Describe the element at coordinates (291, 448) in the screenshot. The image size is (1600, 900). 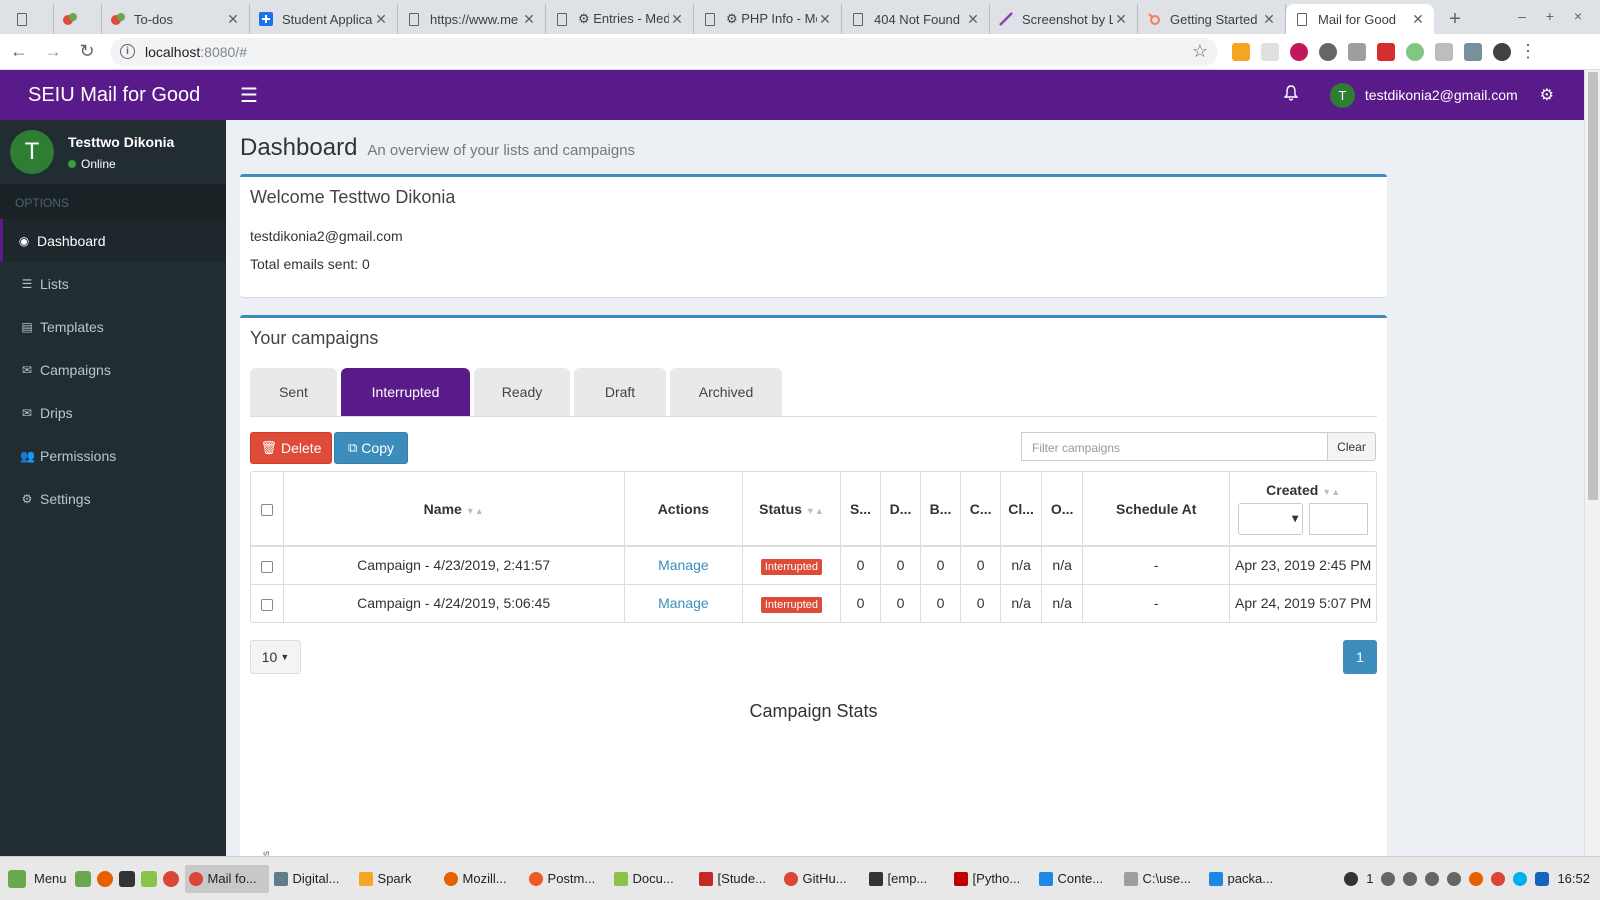
I see `delete-button: 🗑 Delete` at that location.